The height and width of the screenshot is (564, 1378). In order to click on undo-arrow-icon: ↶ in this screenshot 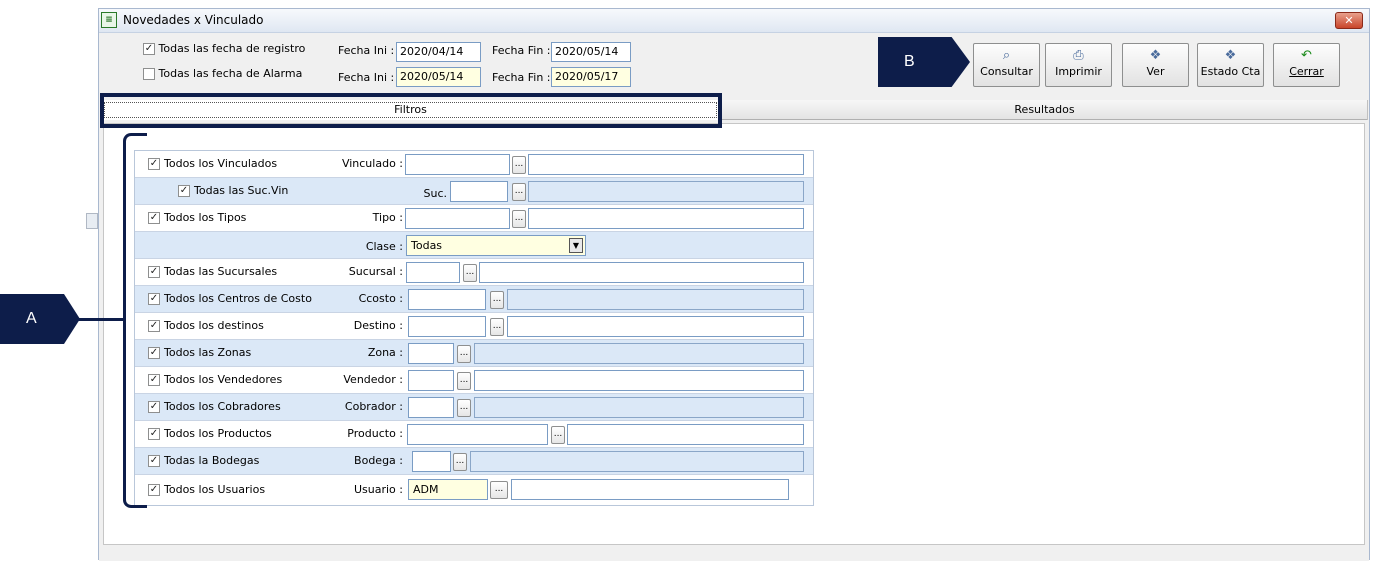, I will do `click(1306, 55)`.